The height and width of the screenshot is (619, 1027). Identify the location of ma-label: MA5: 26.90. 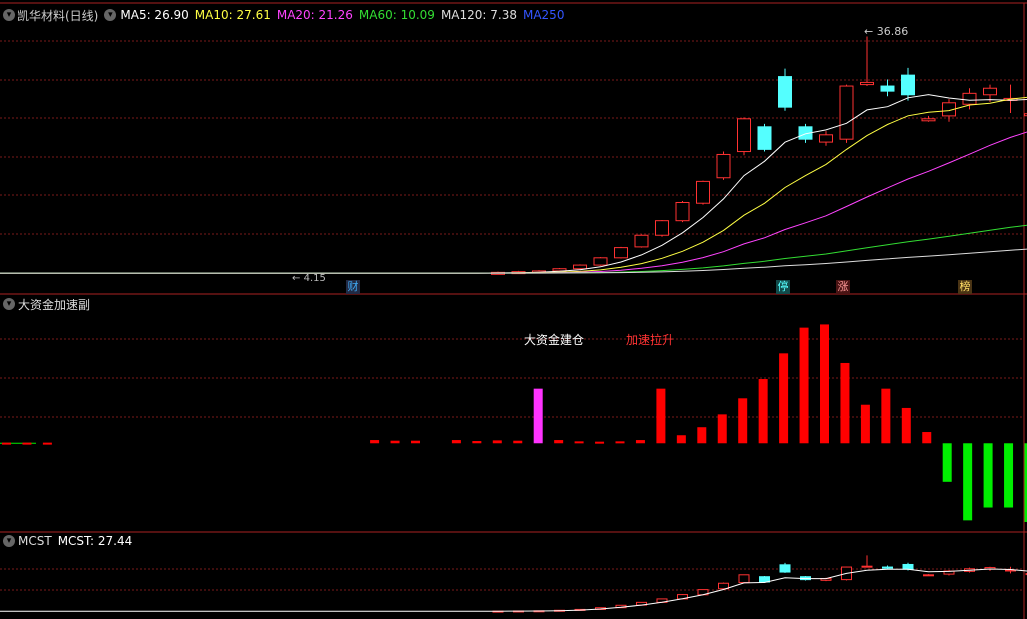
(154, 15).